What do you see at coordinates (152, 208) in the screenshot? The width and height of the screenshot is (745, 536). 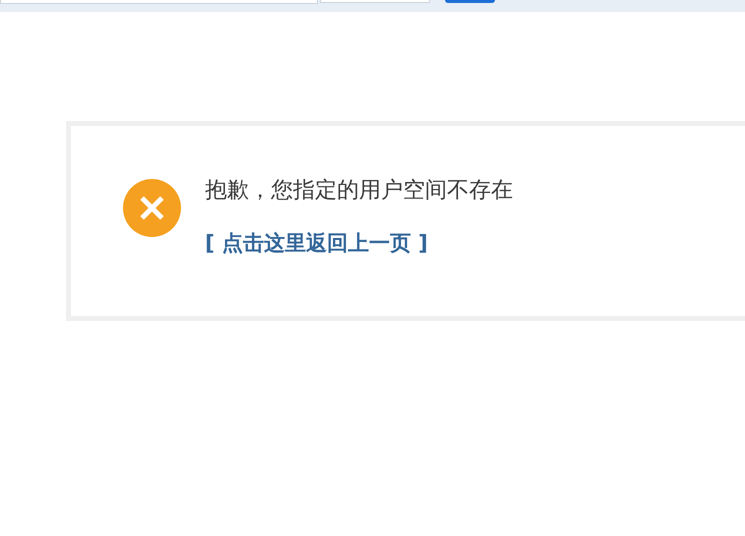 I see `error-icon` at bounding box center [152, 208].